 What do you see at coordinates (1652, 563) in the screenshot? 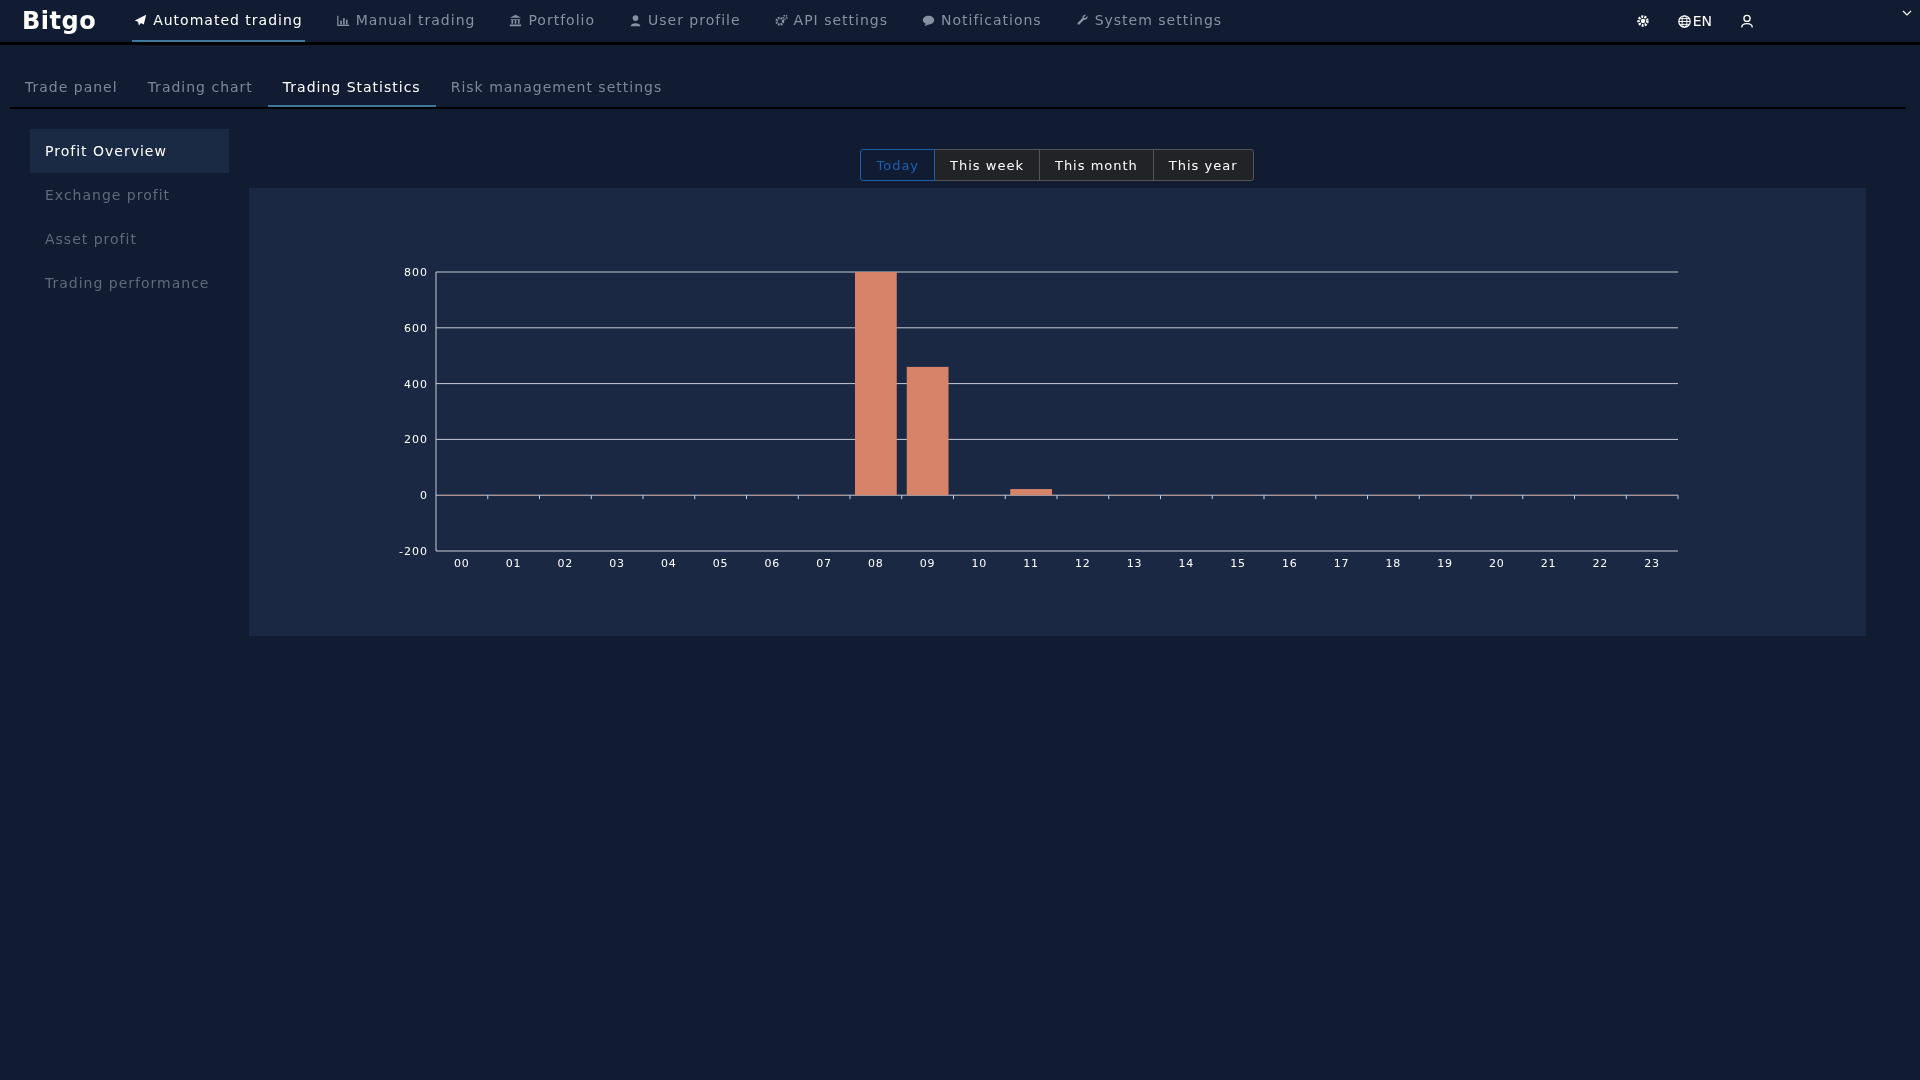
I see `x-tick-label: 23` at bounding box center [1652, 563].